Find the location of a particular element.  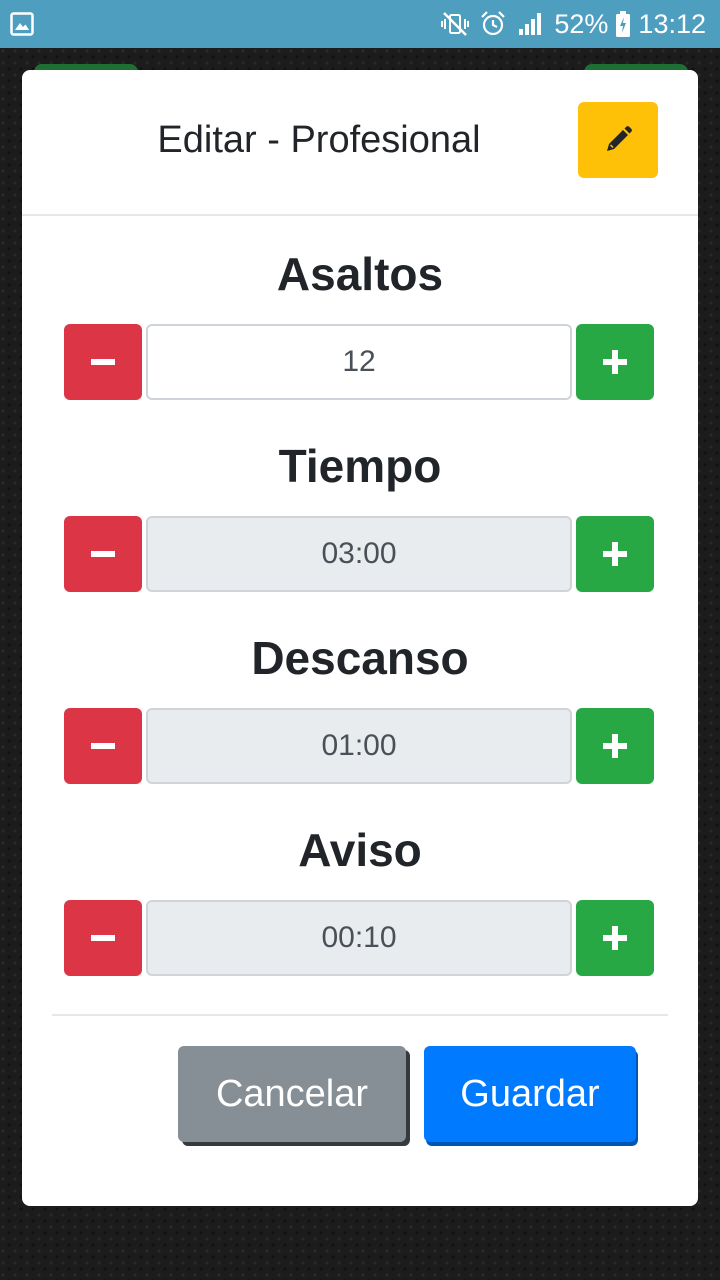

rest-decrement-button is located at coordinates (103, 746).